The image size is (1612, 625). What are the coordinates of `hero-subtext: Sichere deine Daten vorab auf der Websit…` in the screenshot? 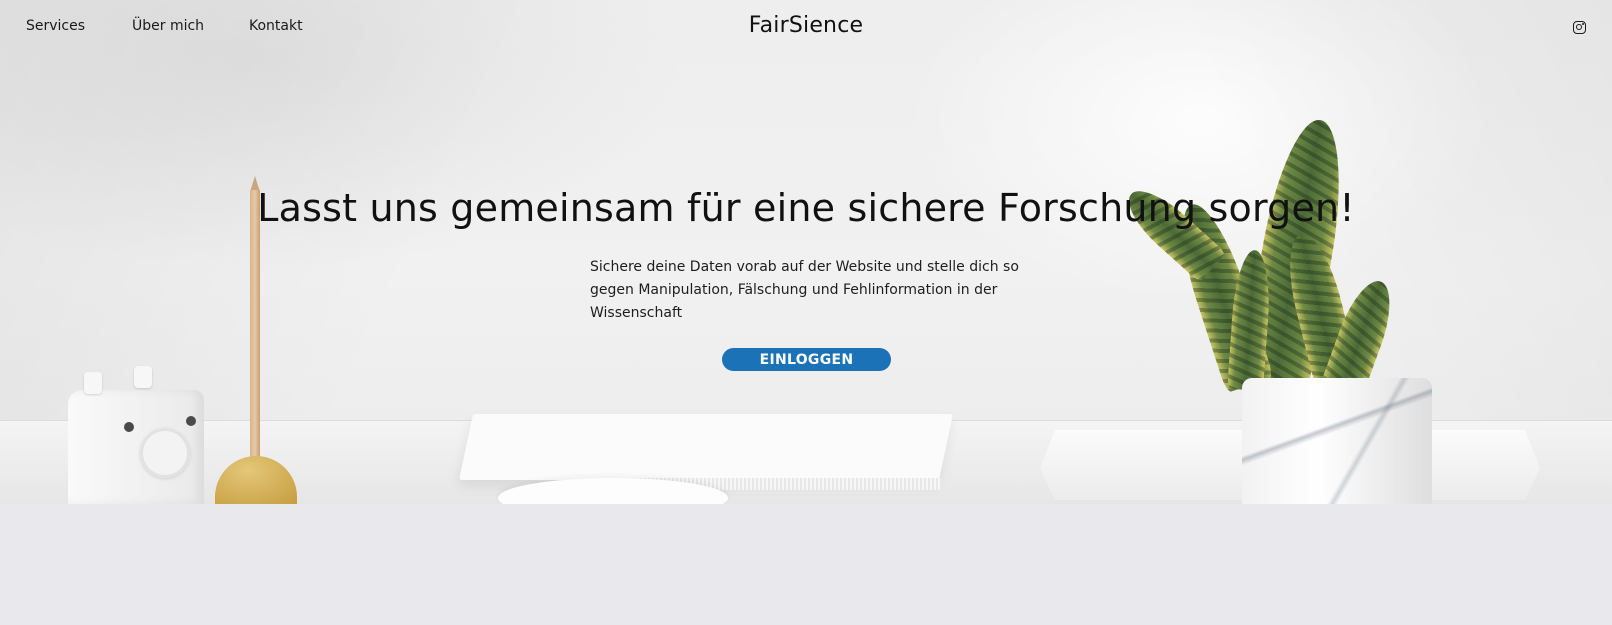 It's located at (804, 290).